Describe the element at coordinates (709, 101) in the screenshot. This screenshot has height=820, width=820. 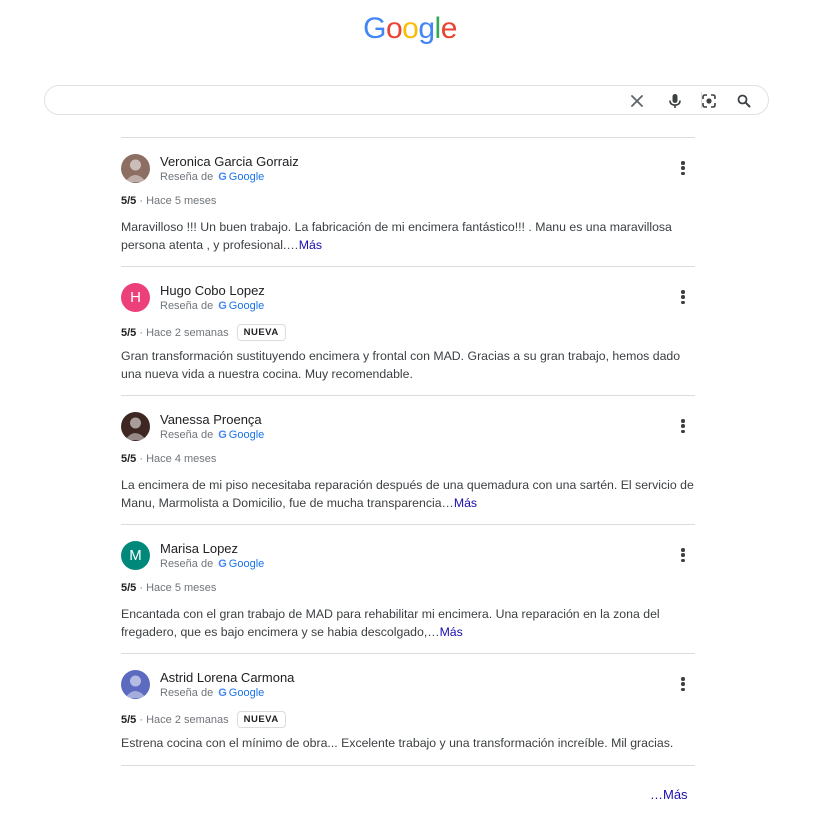
I see `lens-camera-icon` at that location.